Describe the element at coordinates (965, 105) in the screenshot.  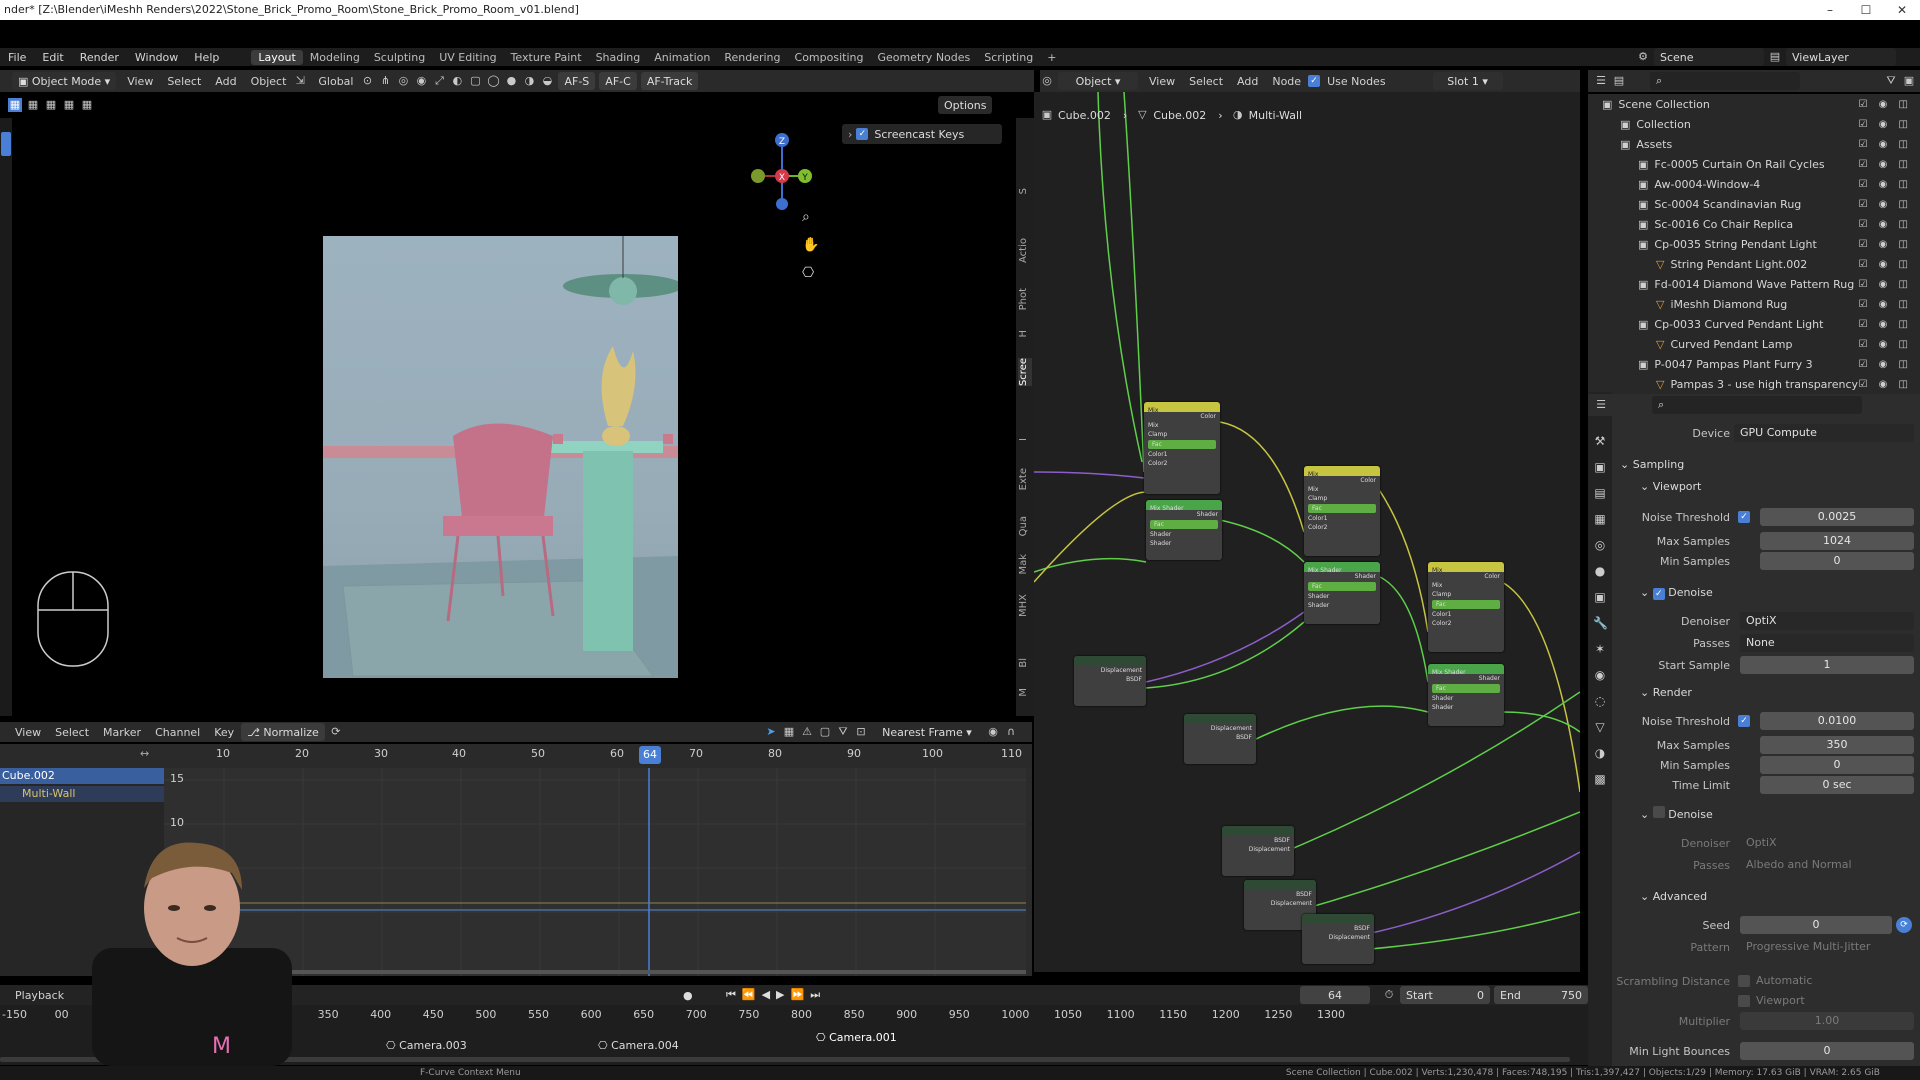
I see `options-dropdown: Options` at that location.